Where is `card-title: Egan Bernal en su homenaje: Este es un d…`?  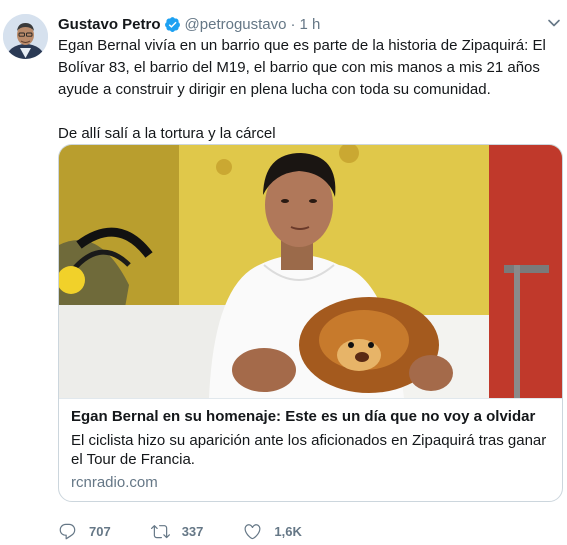 card-title: Egan Bernal en su homenaje: Este es un d… is located at coordinates (303, 416).